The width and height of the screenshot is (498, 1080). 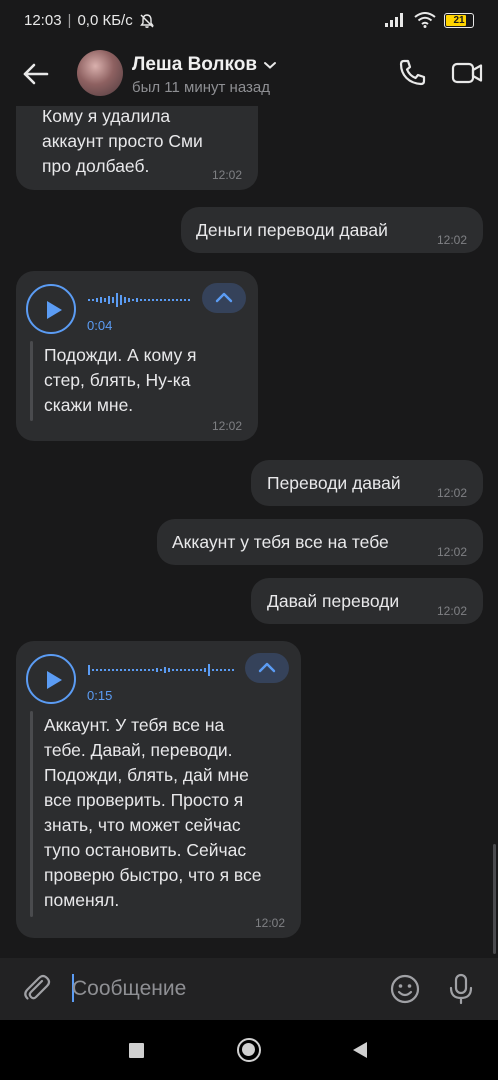 What do you see at coordinates (100, 695) in the screenshot?
I see `voice-duration: 0:15` at bounding box center [100, 695].